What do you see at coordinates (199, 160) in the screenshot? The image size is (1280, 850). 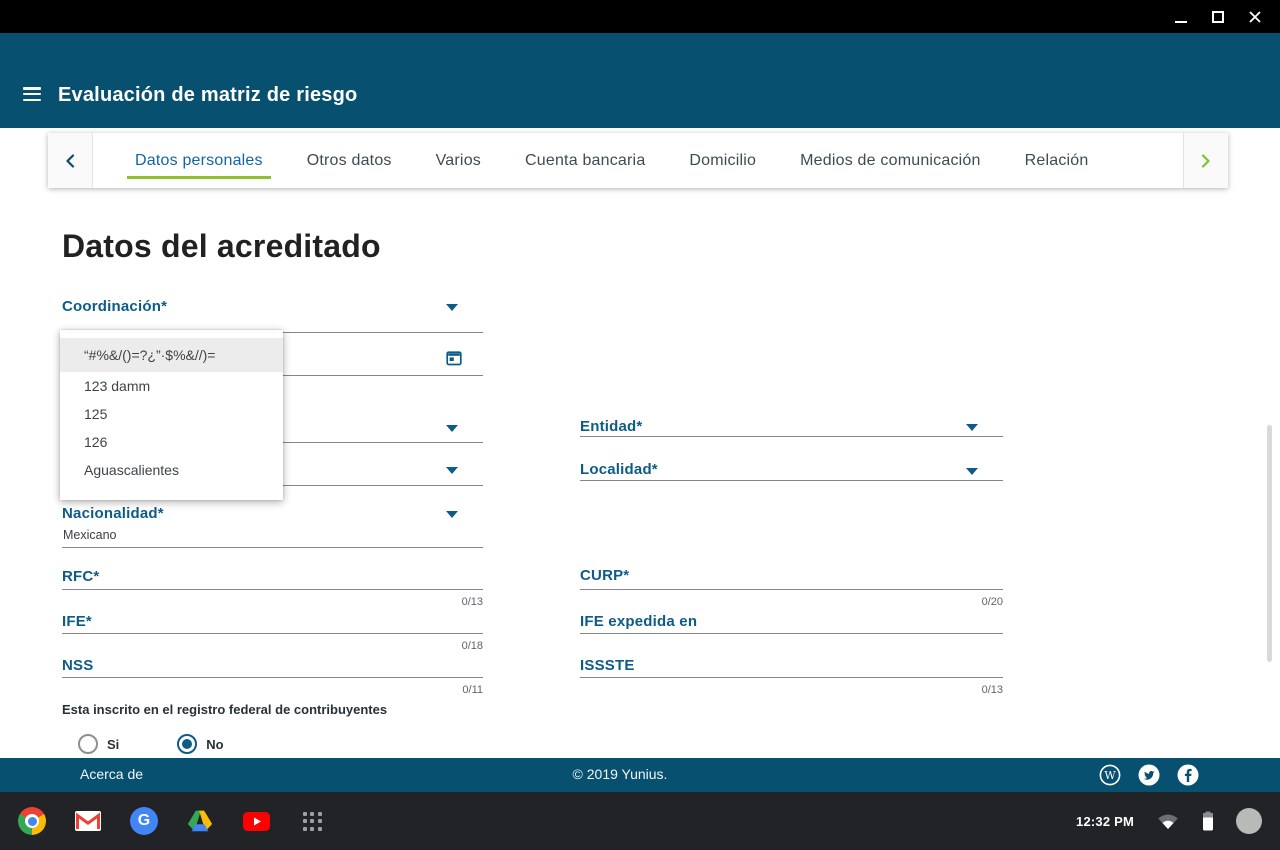 I see `tab-datos-personales: Datos personales` at bounding box center [199, 160].